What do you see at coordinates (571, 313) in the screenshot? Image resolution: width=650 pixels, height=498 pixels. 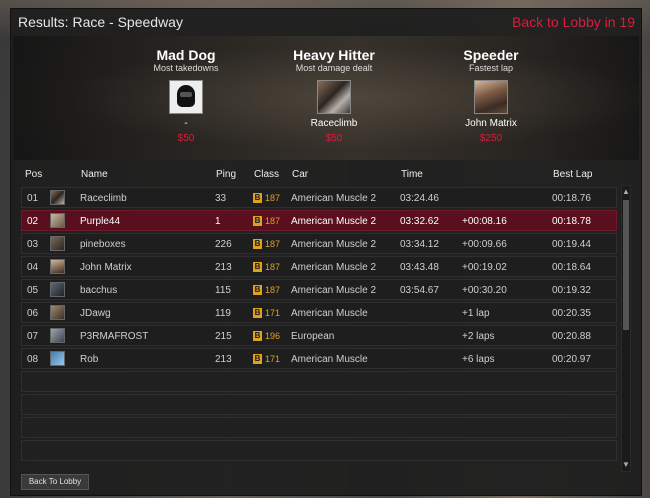 I see `row-best-lap: 00:20.35` at bounding box center [571, 313].